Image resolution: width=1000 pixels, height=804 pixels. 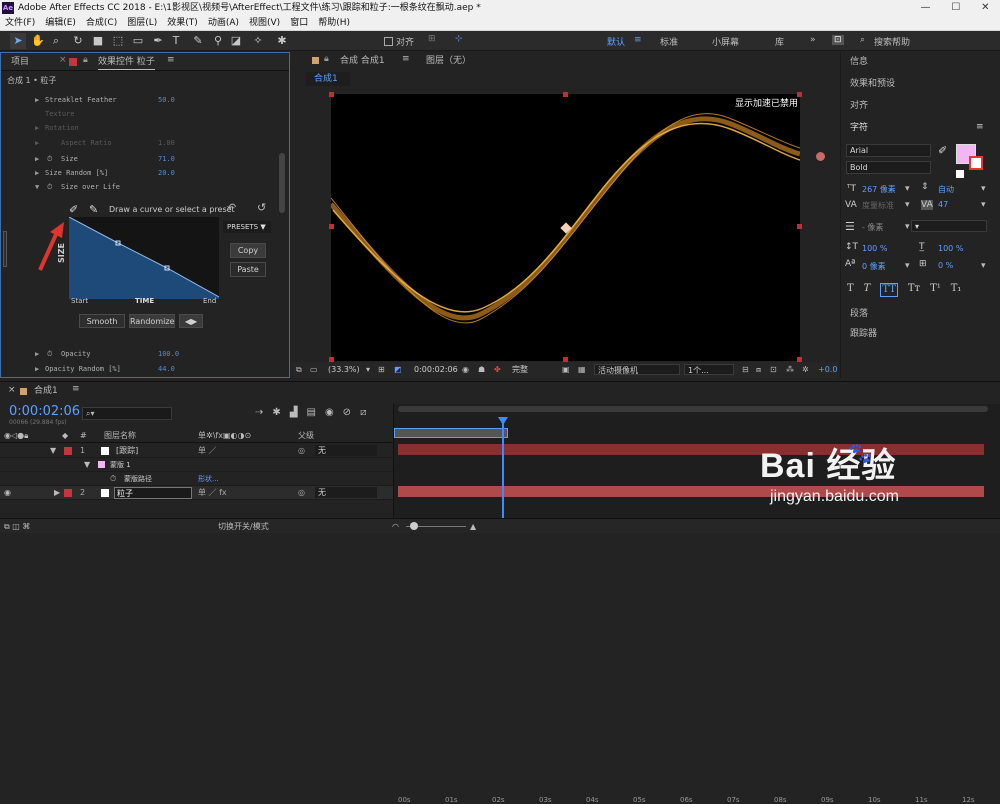 What do you see at coordinates (859, 106) in the screenshot?
I see `align-panel-tab: 对齐` at bounding box center [859, 106].